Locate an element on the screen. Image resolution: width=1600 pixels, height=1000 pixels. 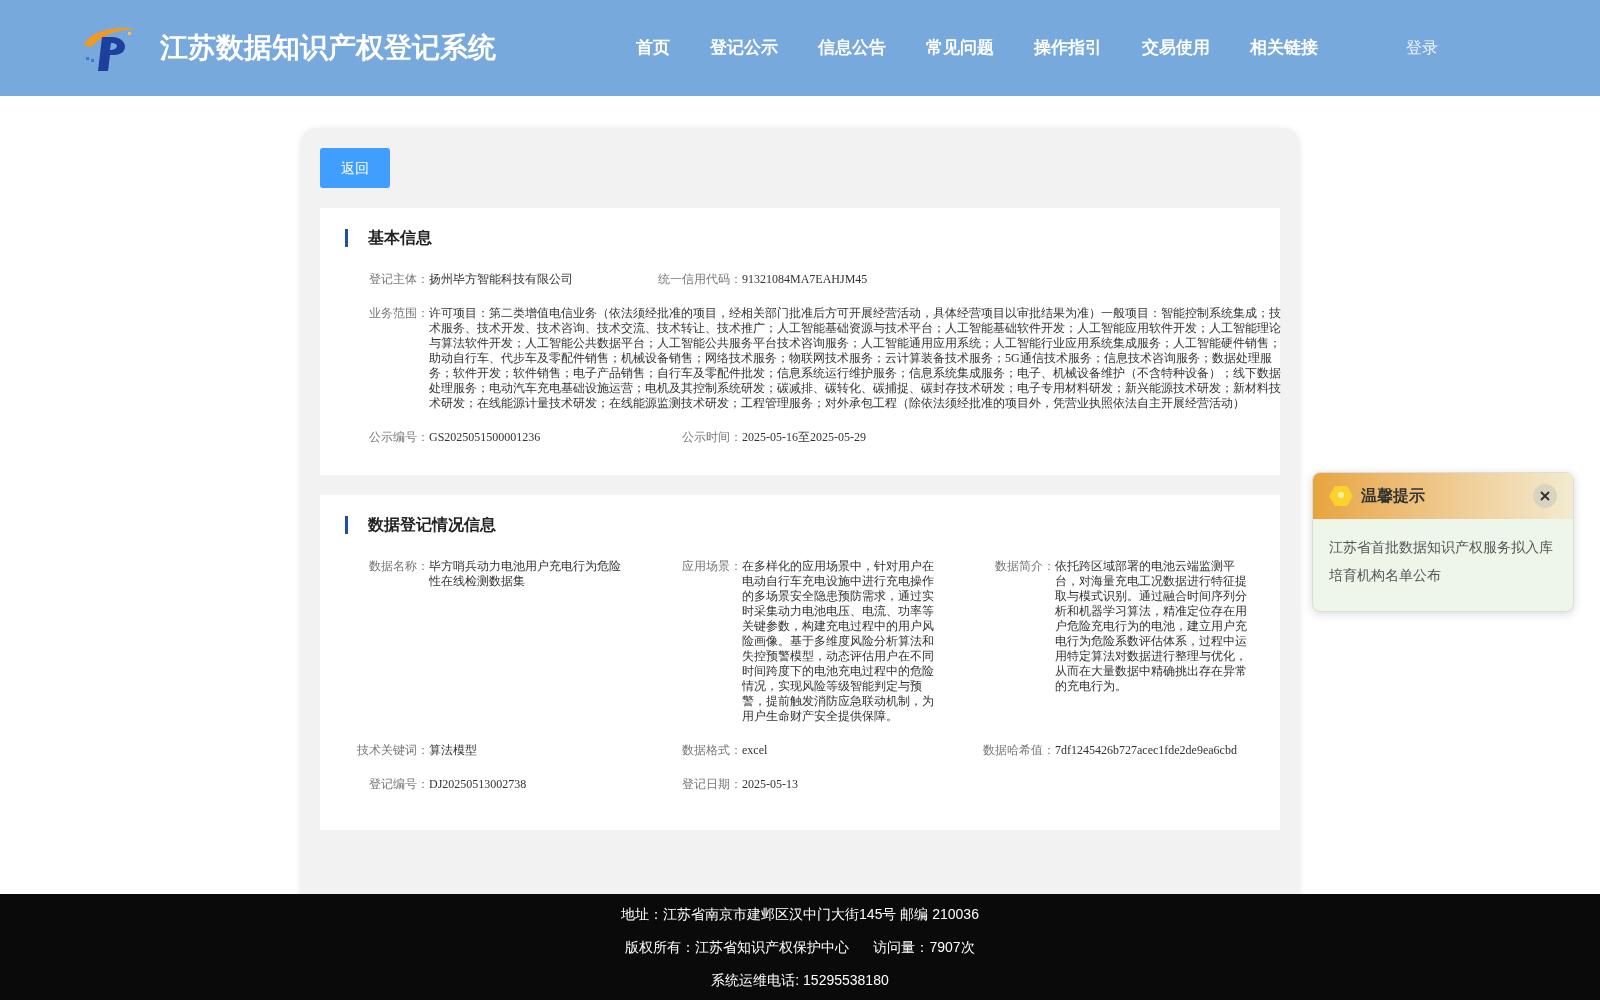
field-label: 技术关键词： is located at coordinates (392, 750).